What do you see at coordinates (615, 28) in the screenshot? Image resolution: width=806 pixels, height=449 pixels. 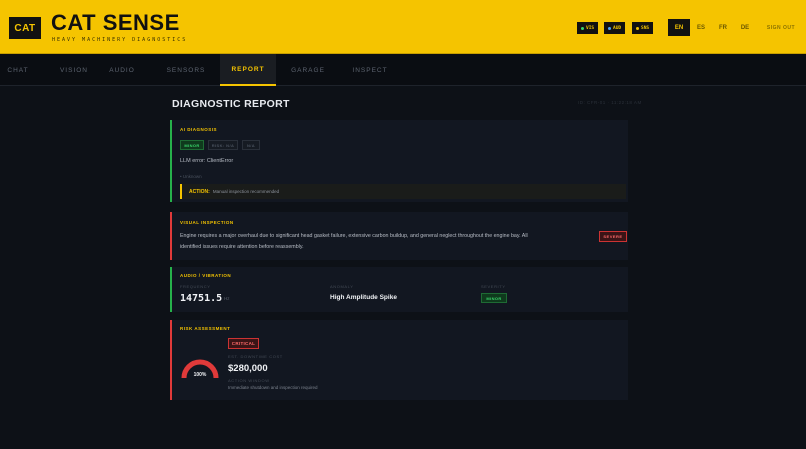 I see `status-chip-aud: AUD` at bounding box center [615, 28].